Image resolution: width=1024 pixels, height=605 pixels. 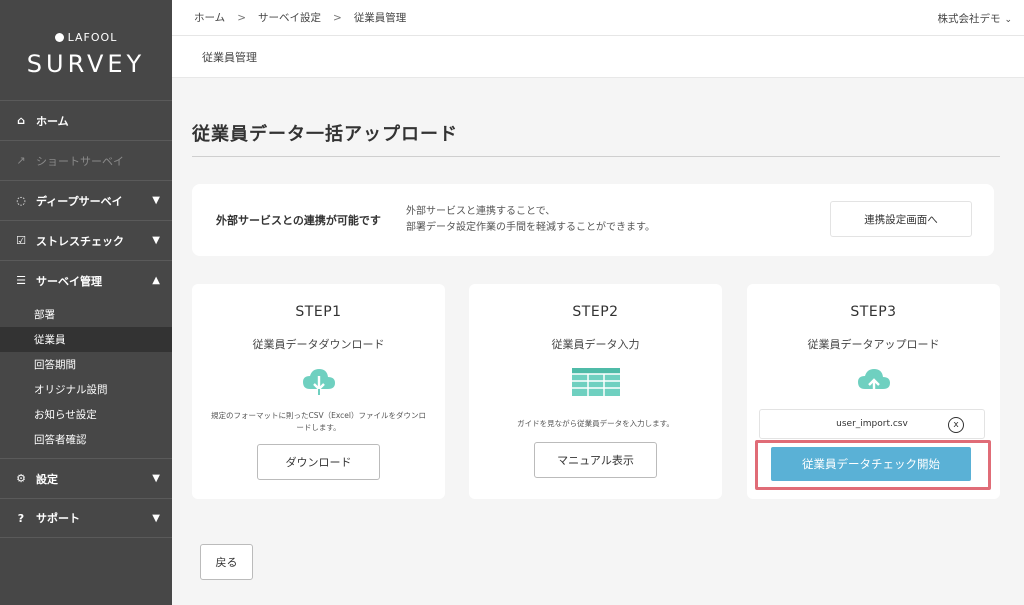 What do you see at coordinates (86, 364) in the screenshot?
I see `sidebar-subitem-answer-period: 回答期間` at bounding box center [86, 364].